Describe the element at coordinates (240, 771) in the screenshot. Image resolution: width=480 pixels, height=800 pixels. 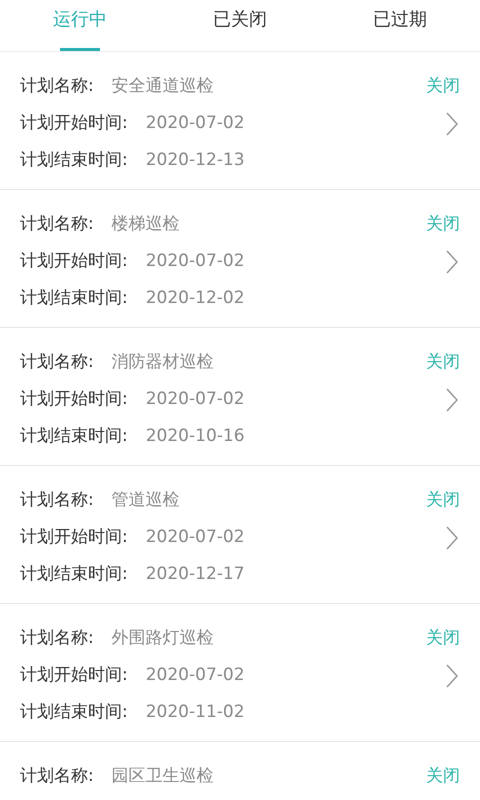
I see `plan-card: 计划名称: 园区卫生巡检 关闭` at that location.